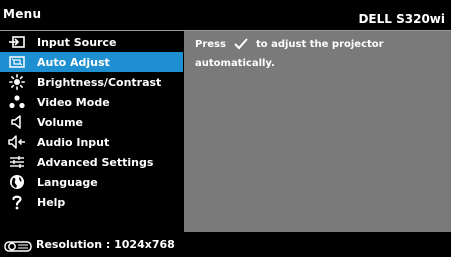 The height and width of the screenshot is (257, 451). What do you see at coordinates (241, 44) in the screenshot?
I see `checkmark-icon` at bounding box center [241, 44].